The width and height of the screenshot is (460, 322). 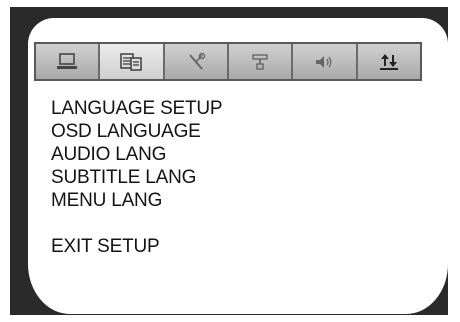 What do you see at coordinates (136, 131) in the screenshot?
I see `menu-item-osd-language: OSD LANGUAGE` at bounding box center [136, 131].